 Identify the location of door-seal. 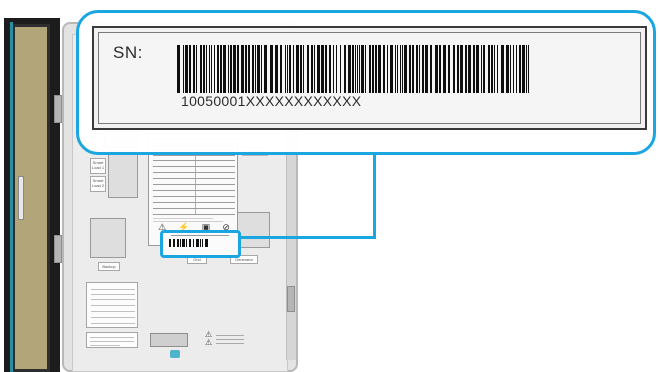
(11, 197).